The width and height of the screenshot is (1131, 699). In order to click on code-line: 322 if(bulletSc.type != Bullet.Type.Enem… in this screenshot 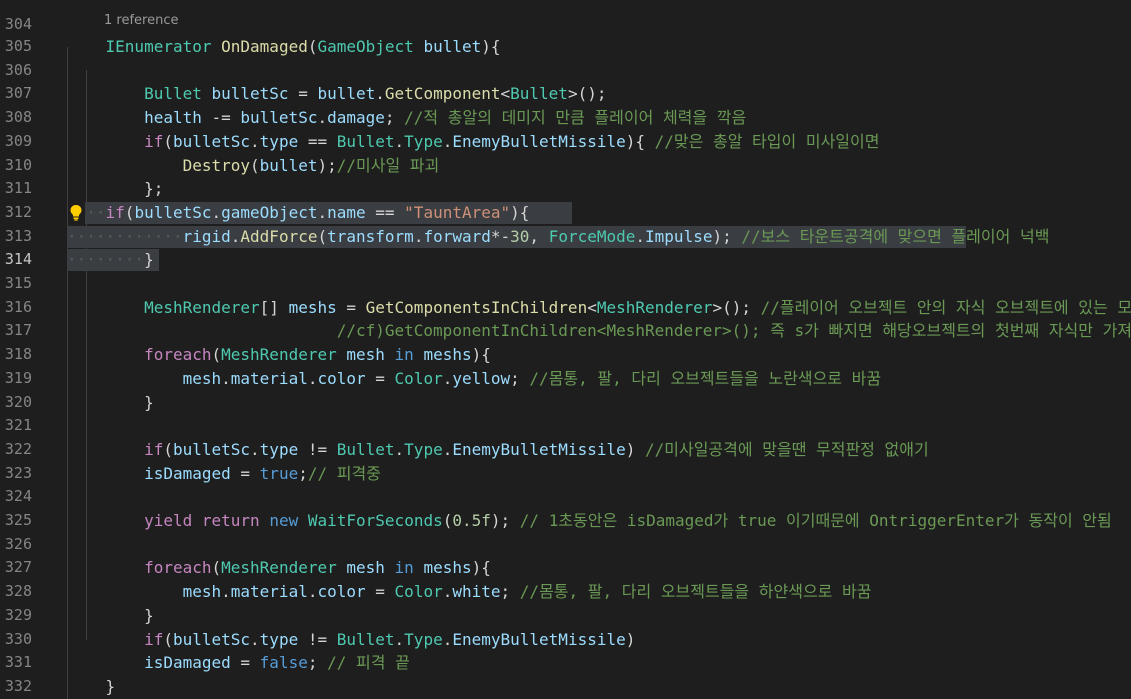, I will do `click(565, 450)`.